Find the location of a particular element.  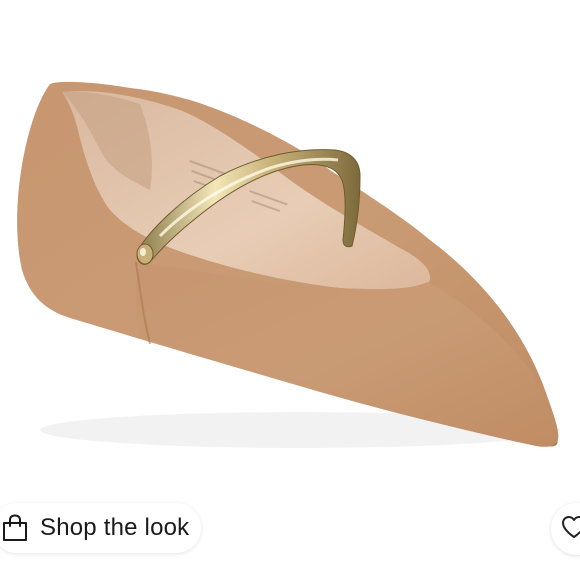

shop-the-look-button: Shop the look is located at coordinates (100, 528).